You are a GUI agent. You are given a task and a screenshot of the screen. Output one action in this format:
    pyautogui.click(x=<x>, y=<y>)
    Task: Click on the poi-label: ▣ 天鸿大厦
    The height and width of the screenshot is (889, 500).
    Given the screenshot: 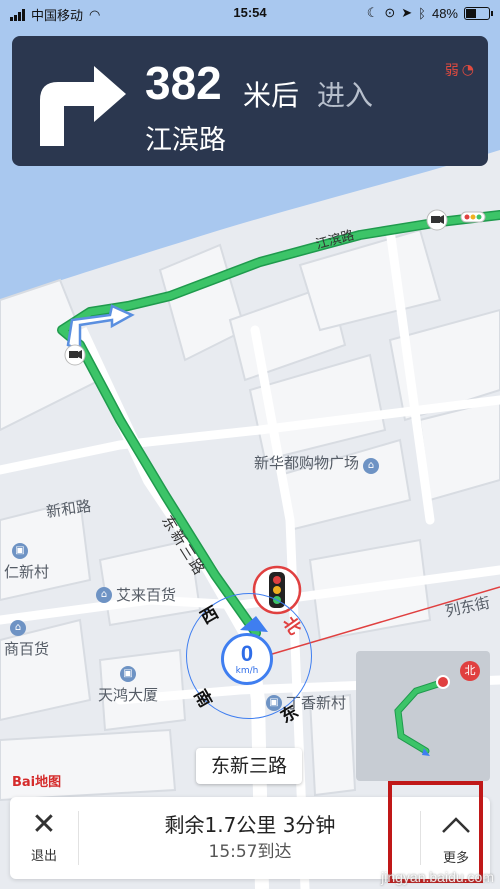 What is the action you would take?
    pyautogui.click(x=128, y=685)
    